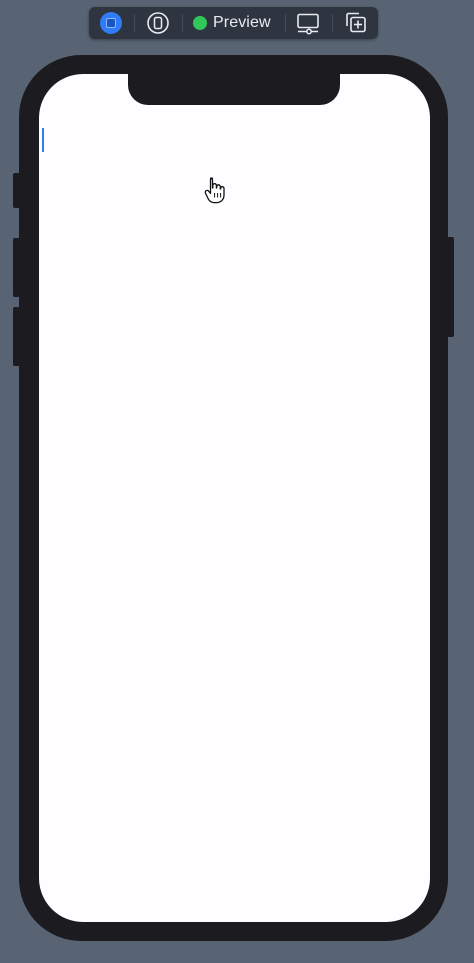 The image size is (474, 963). Describe the element at coordinates (234, 80) in the screenshot. I see `notch` at that location.